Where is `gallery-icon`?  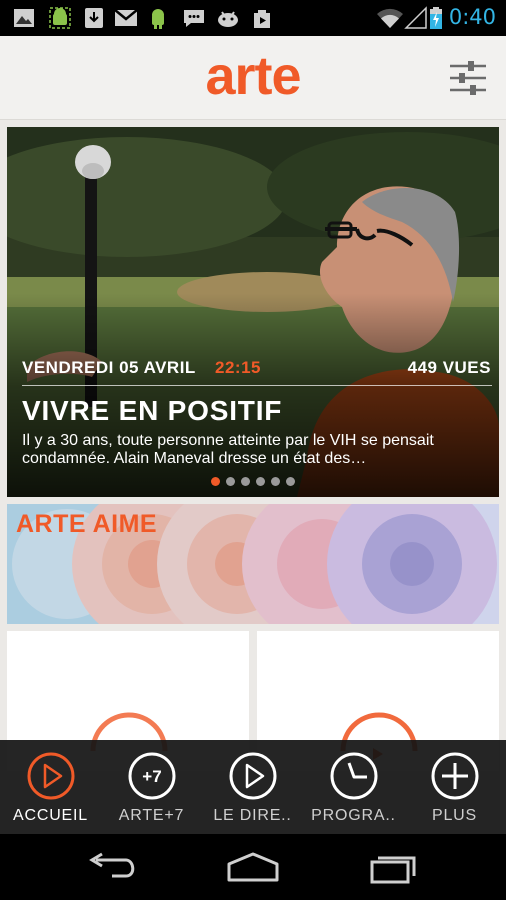
gallery-icon is located at coordinates (24, 18).